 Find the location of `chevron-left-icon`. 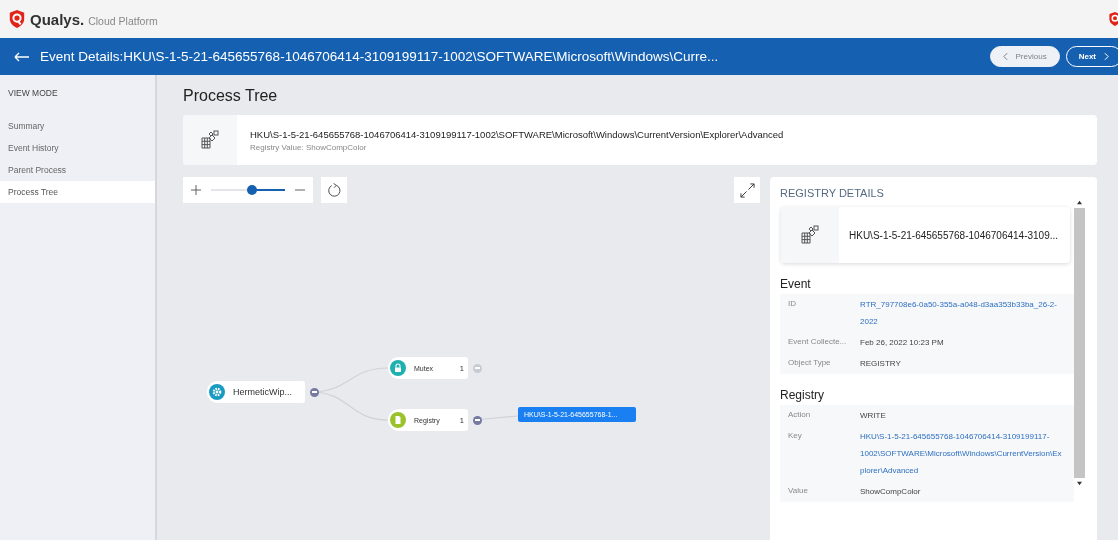

chevron-left-icon is located at coordinates (1005, 56).